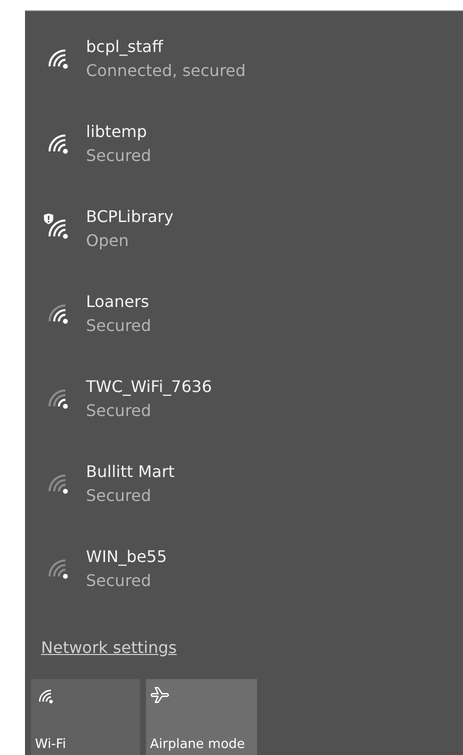  Describe the element at coordinates (253, 574) in the screenshot. I see `network-item: WIN_be55 Secured` at that location.